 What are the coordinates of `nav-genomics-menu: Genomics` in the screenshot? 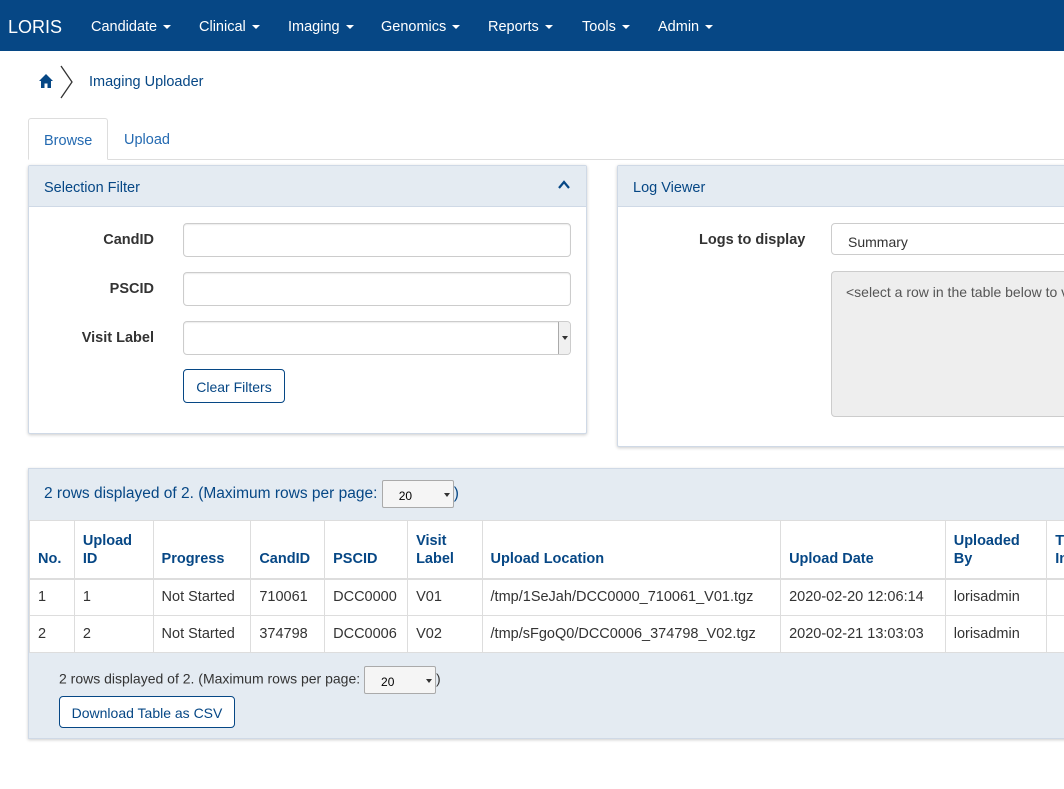 It's located at (421, 27).